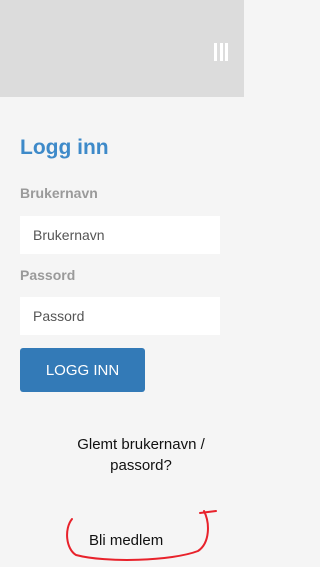  What do you see at coordinates (64, 147) in the screenshot?
I see `page-title: Logg inn` at bounding box center [64, 147].